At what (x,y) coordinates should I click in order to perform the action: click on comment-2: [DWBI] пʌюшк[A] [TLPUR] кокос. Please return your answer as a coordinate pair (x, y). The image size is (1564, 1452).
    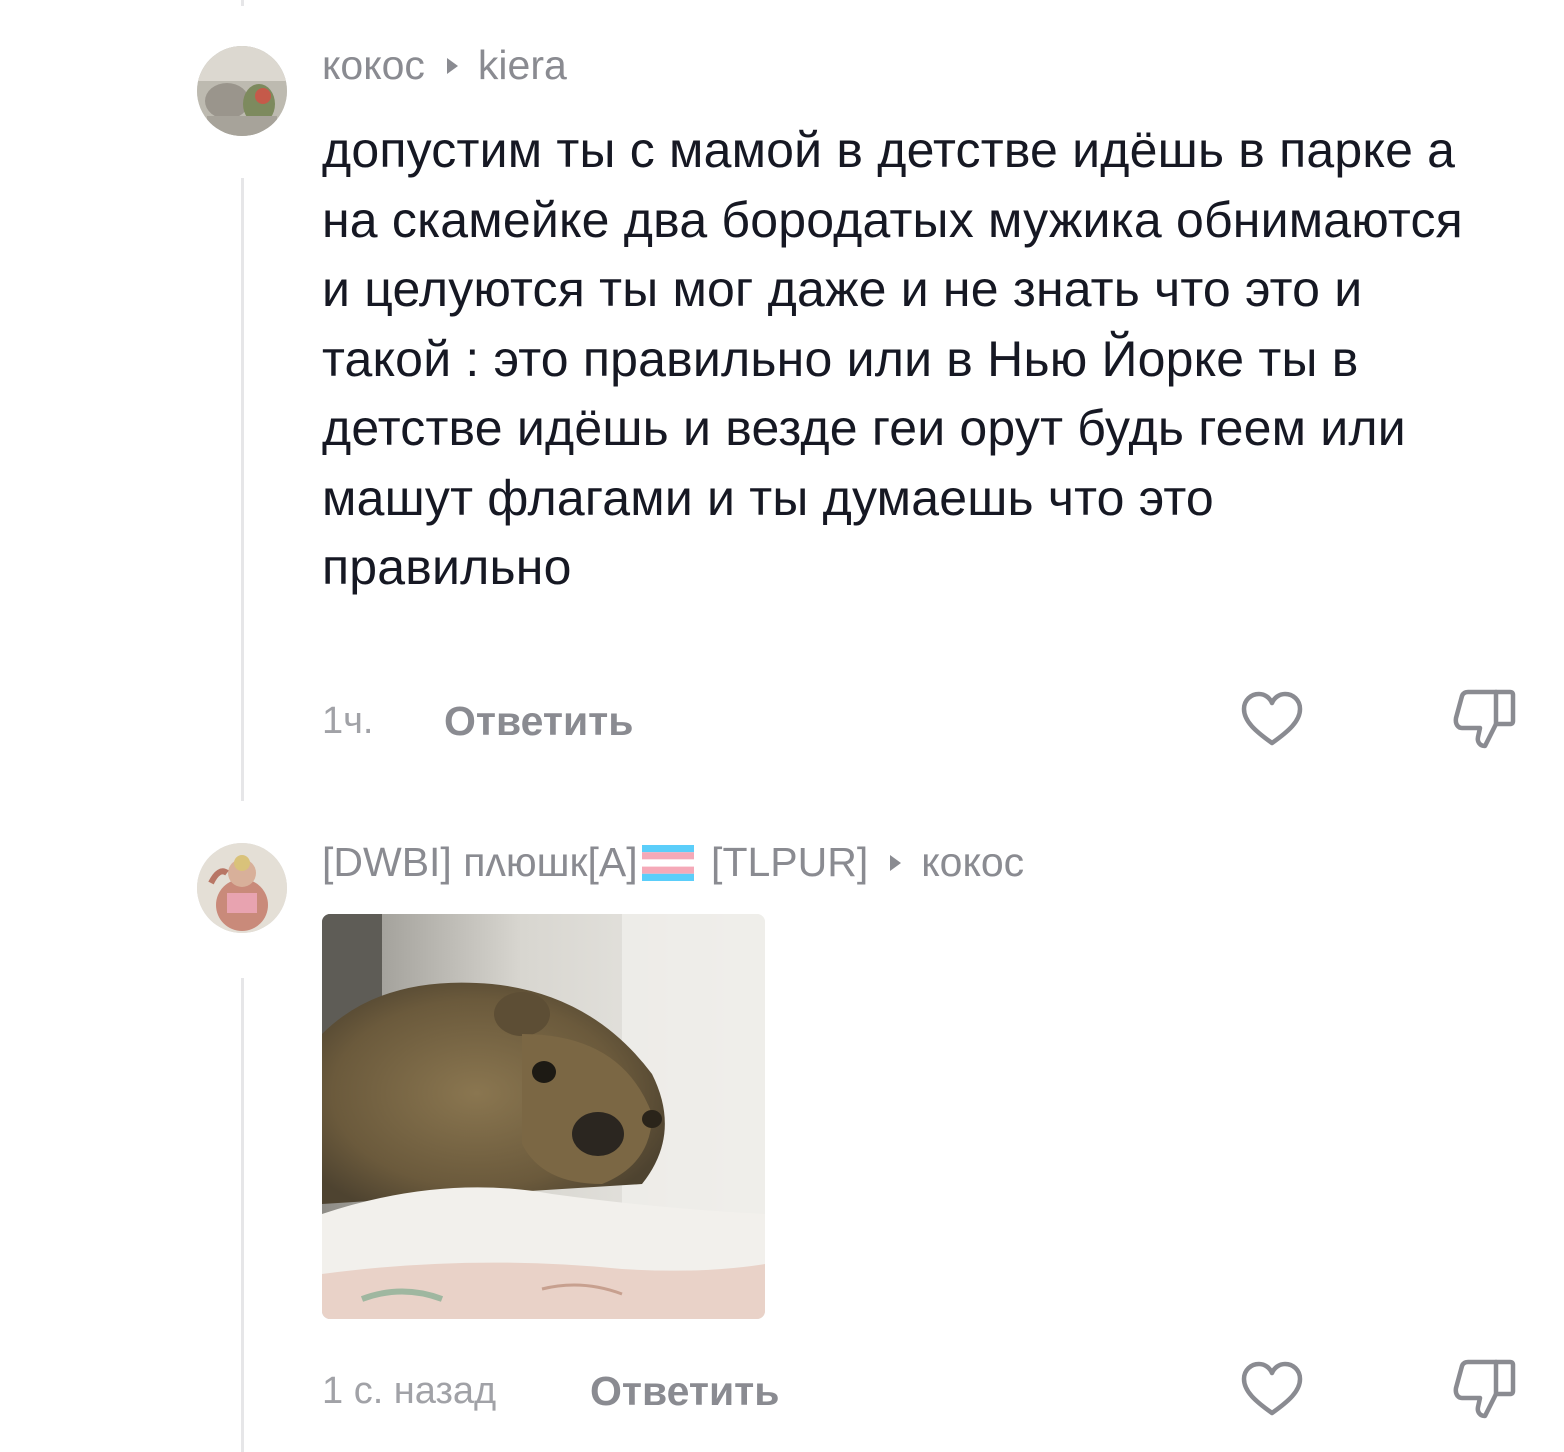
    Looking at the image, I should click on (673, 862).